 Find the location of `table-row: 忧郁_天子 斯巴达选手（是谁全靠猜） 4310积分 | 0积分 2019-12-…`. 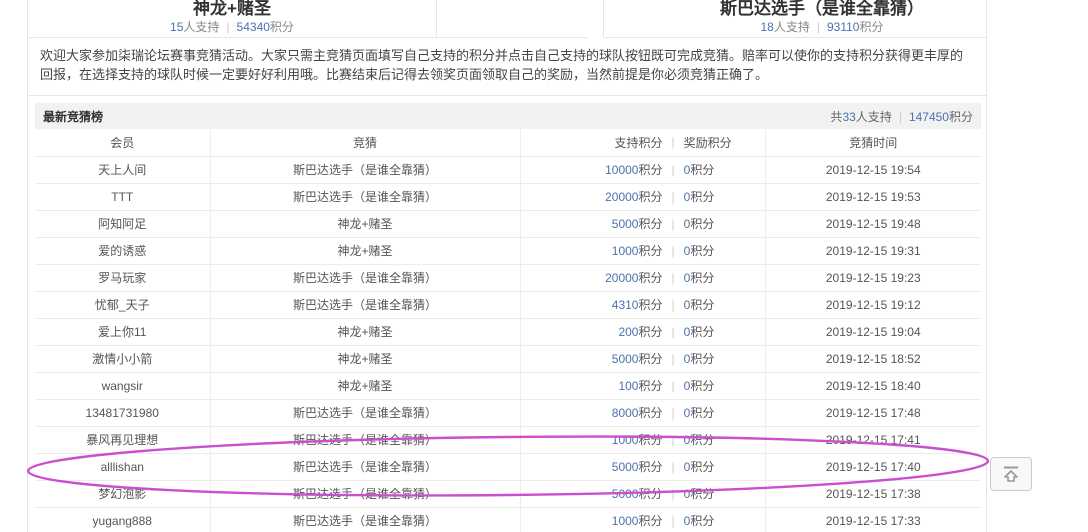

table-row: 忧郁_天子 斯巴达选手（是谁全靠猜） 4310积分 | 0积分 2019-12-… is located at coordinates (508, 305).